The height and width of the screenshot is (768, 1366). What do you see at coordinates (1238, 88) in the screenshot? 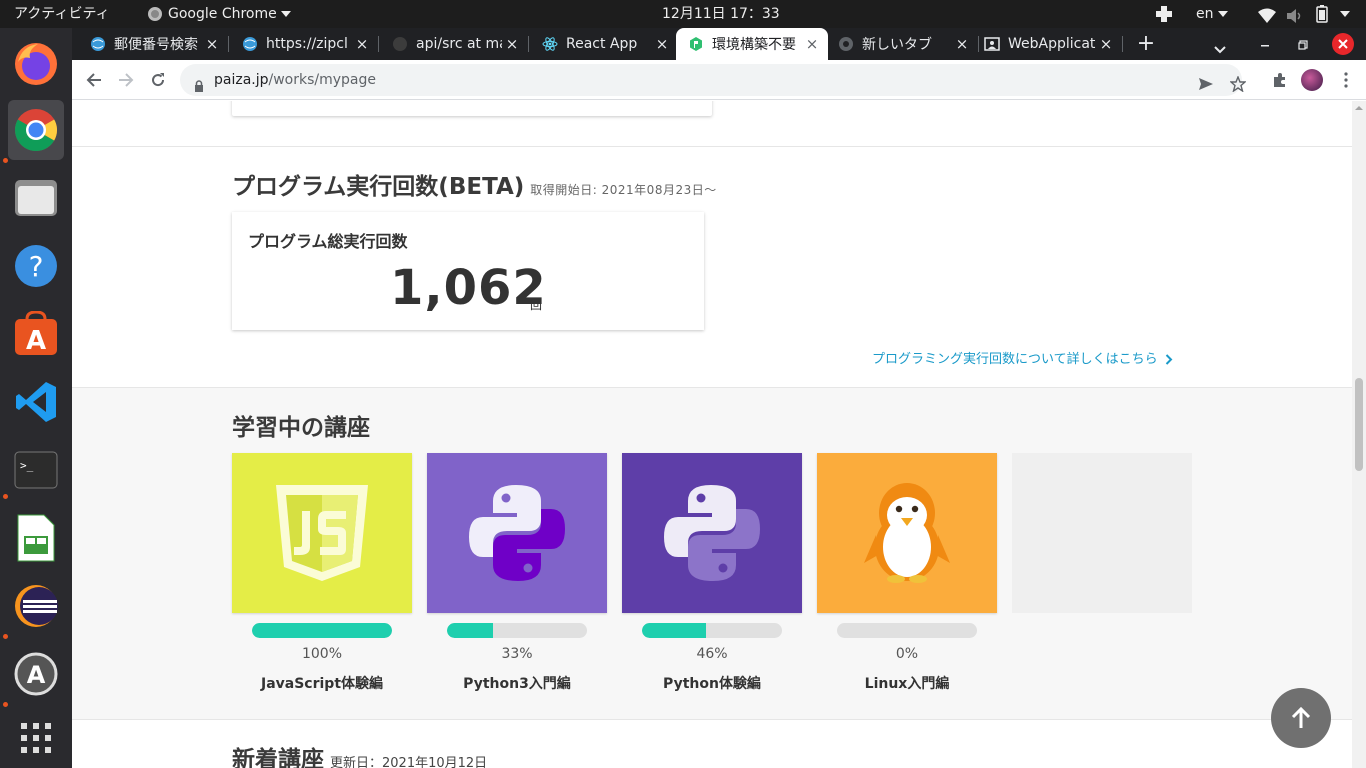
I see `bookmark-star-icon` at bounding box center [1238, 88].